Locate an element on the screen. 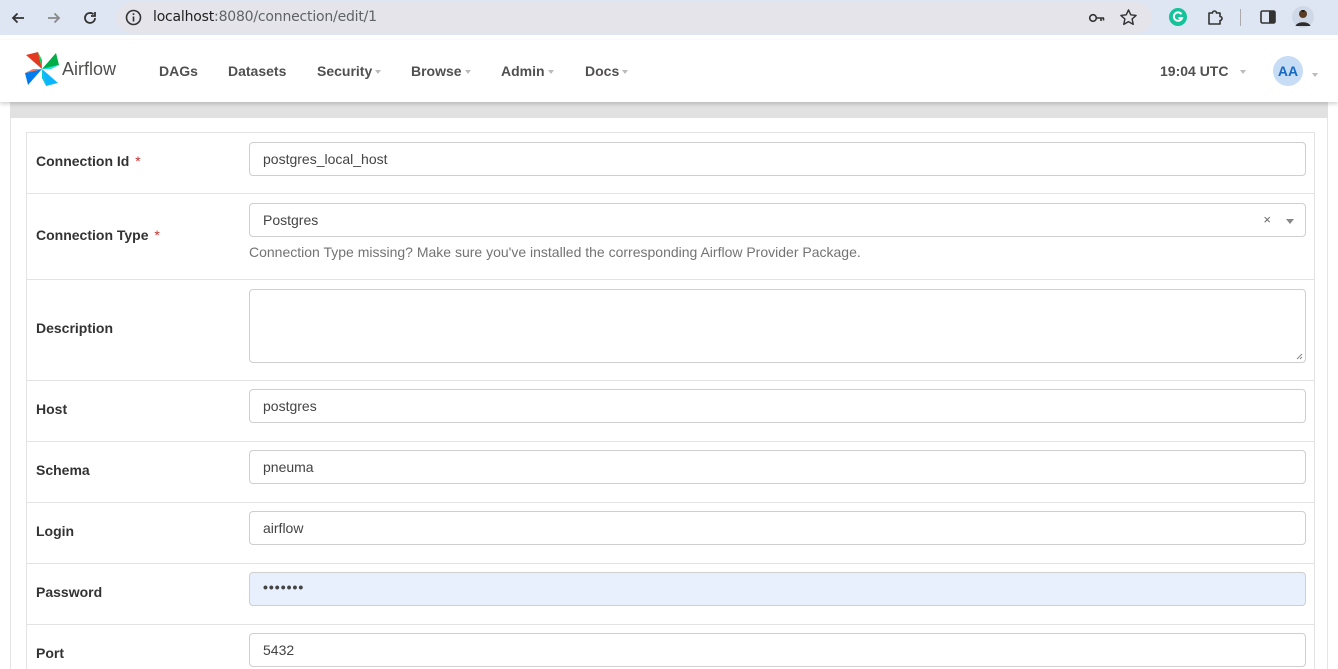 The width and height of the screenshot is (1338, 669). nav-security: Security is located at coordinates (349, 71).